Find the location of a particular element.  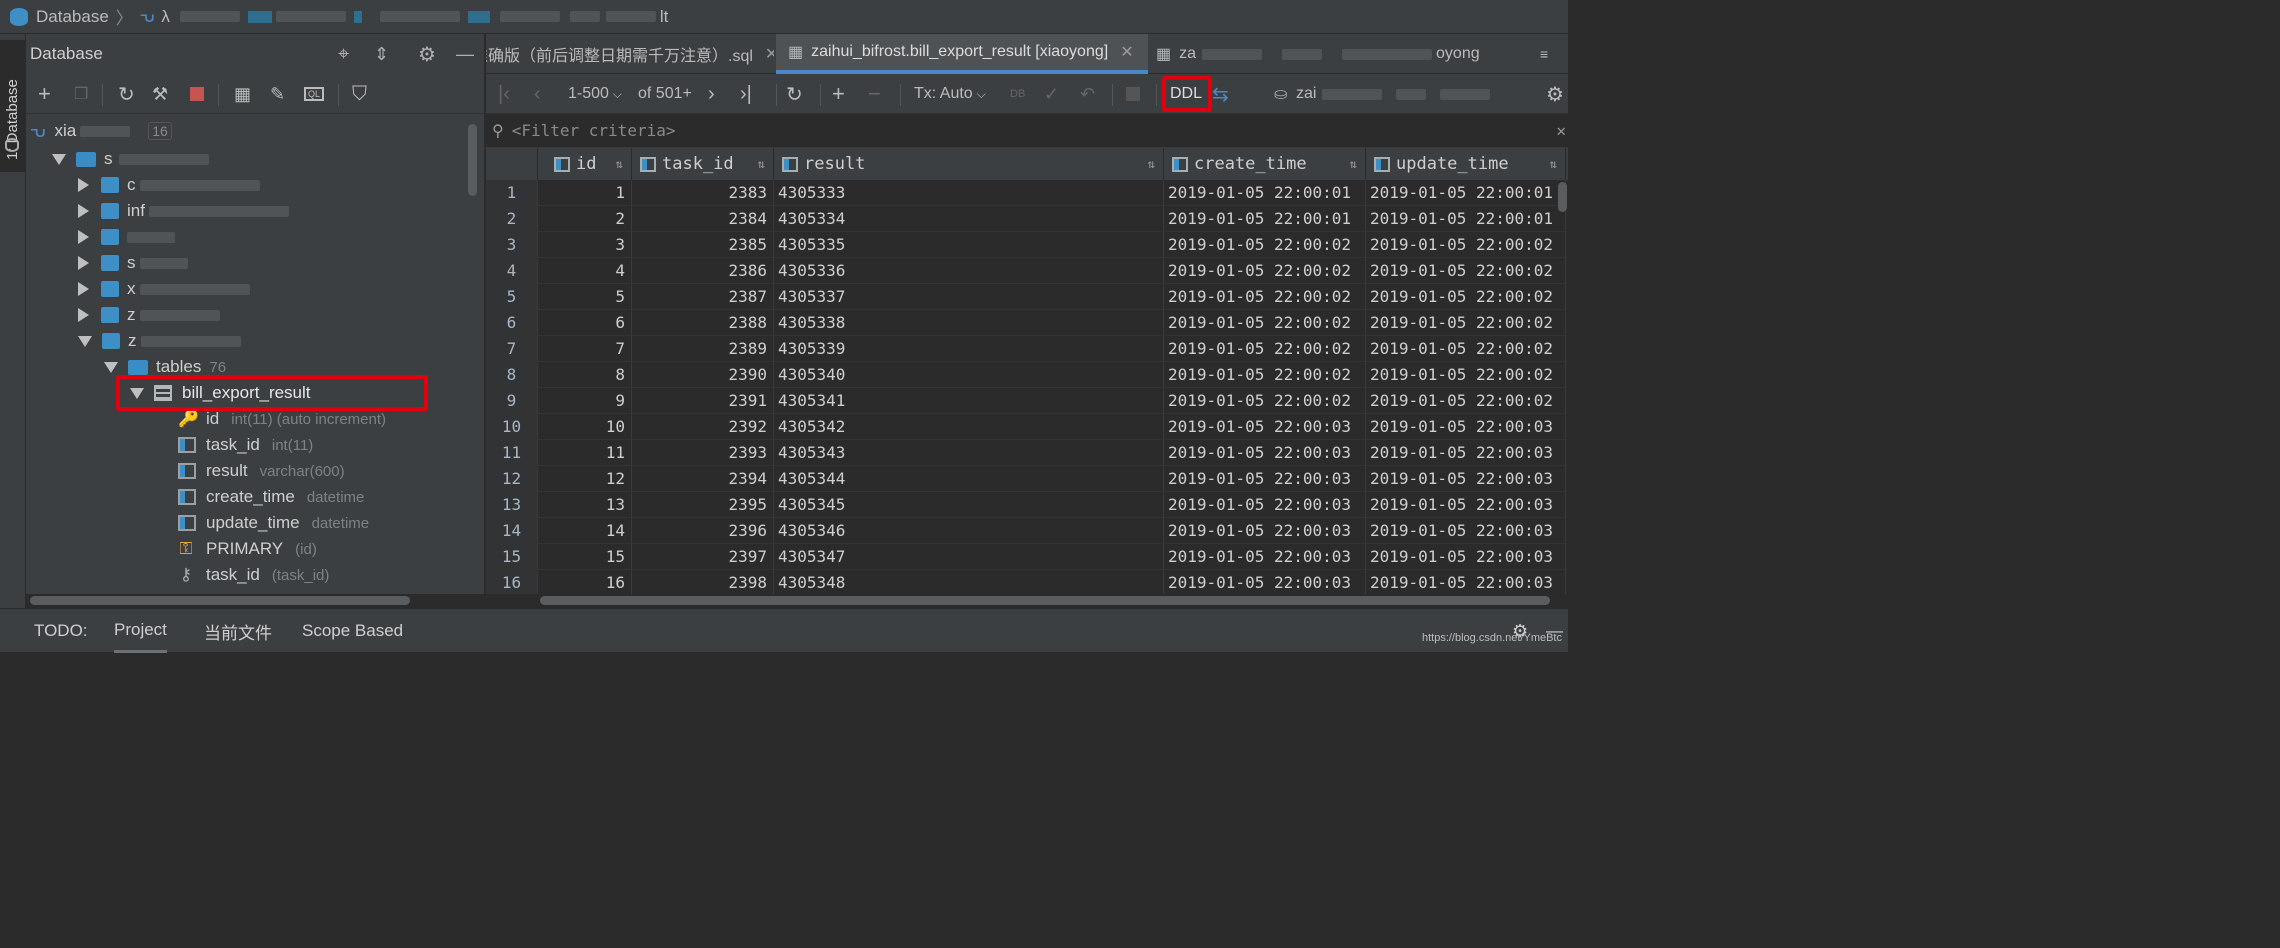

cell-id: 11 is located at coordinates (585, 453).